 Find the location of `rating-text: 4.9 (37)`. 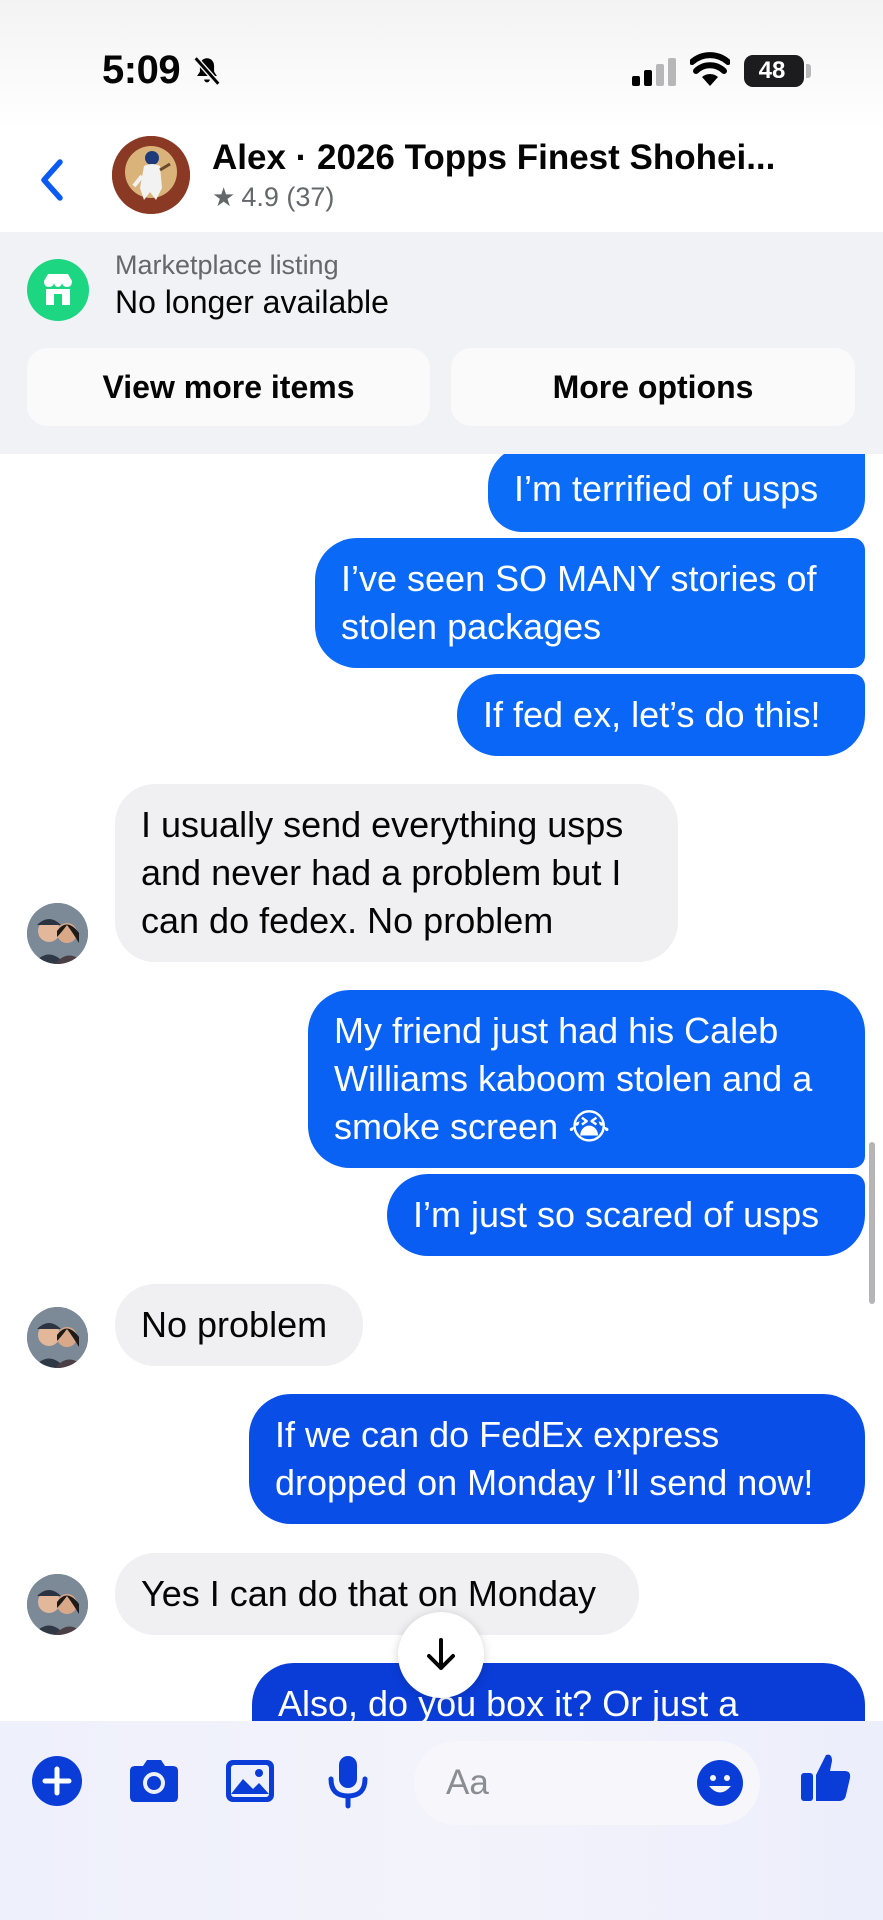

rating-text: 4.9 (37) is located at coordinates (288, 197).